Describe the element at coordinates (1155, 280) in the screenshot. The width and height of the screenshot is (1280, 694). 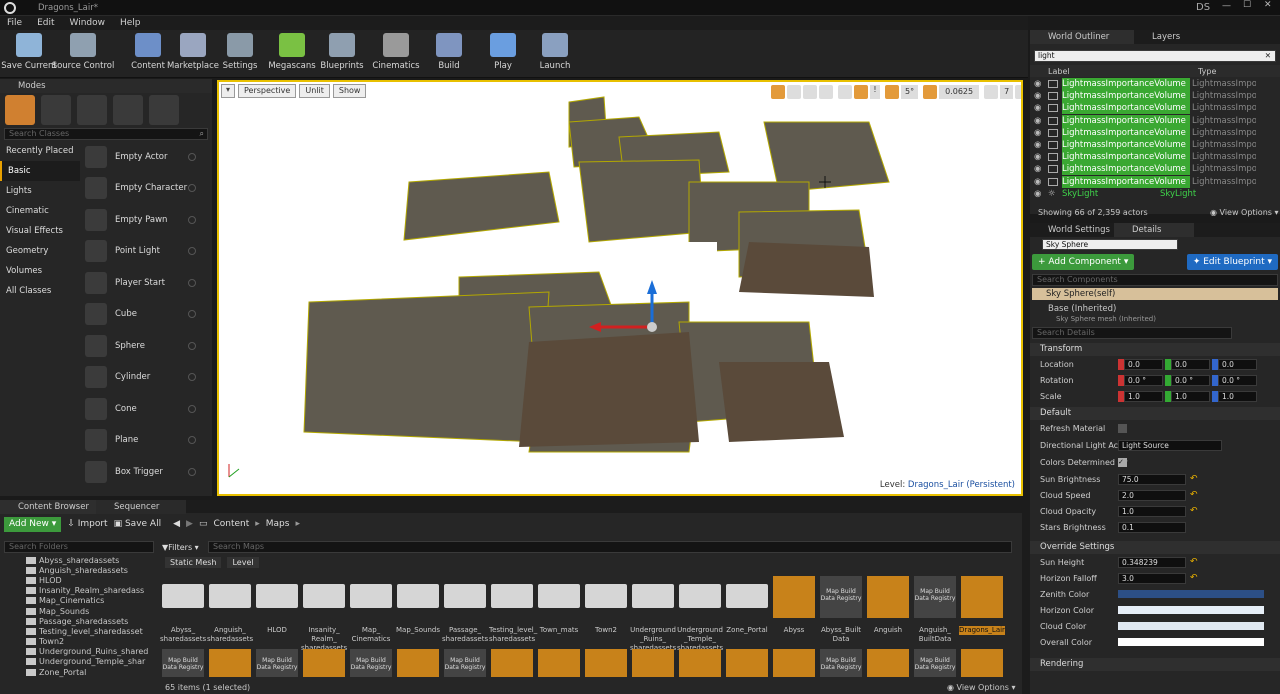
I see `search-components-input: Search Components` at that location.